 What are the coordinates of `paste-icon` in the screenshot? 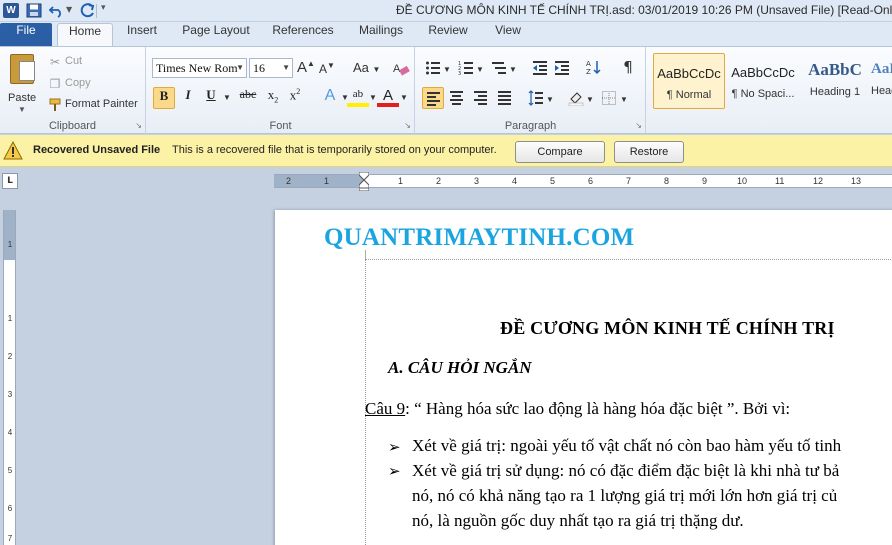 It's located at (22, 69).